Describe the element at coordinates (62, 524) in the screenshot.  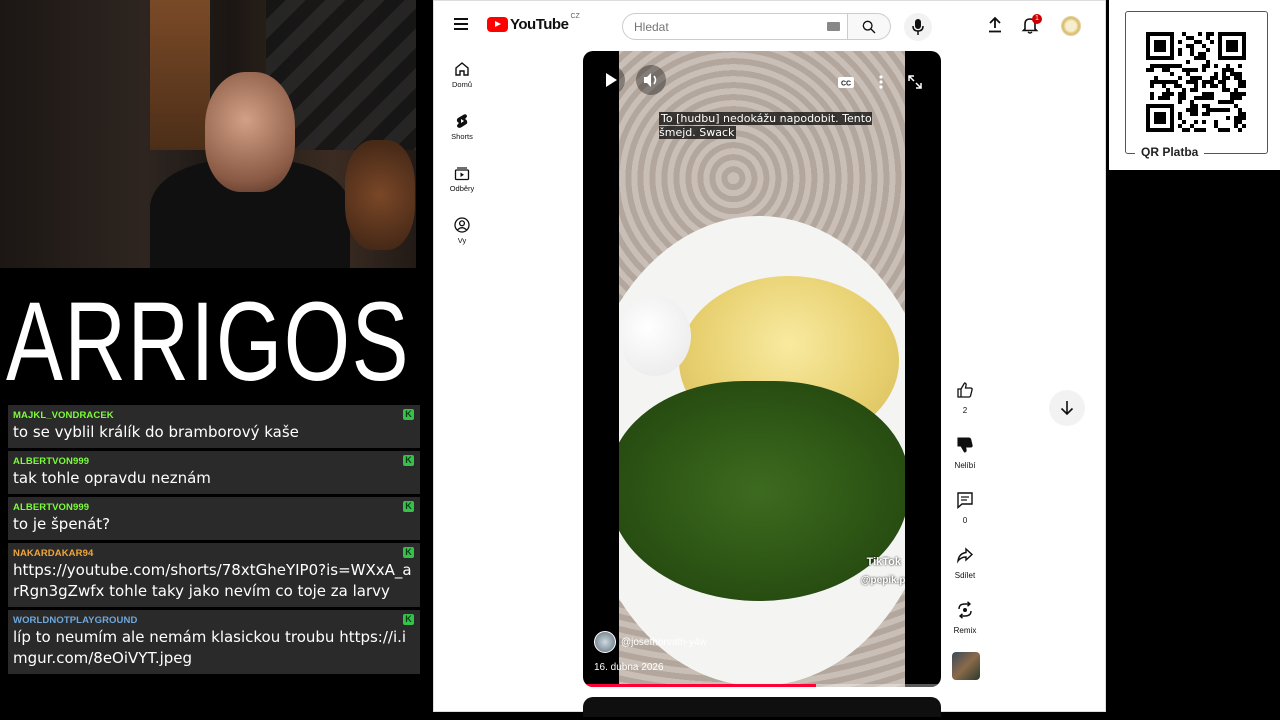
I see `chat-text: to je špenát?` at that location.